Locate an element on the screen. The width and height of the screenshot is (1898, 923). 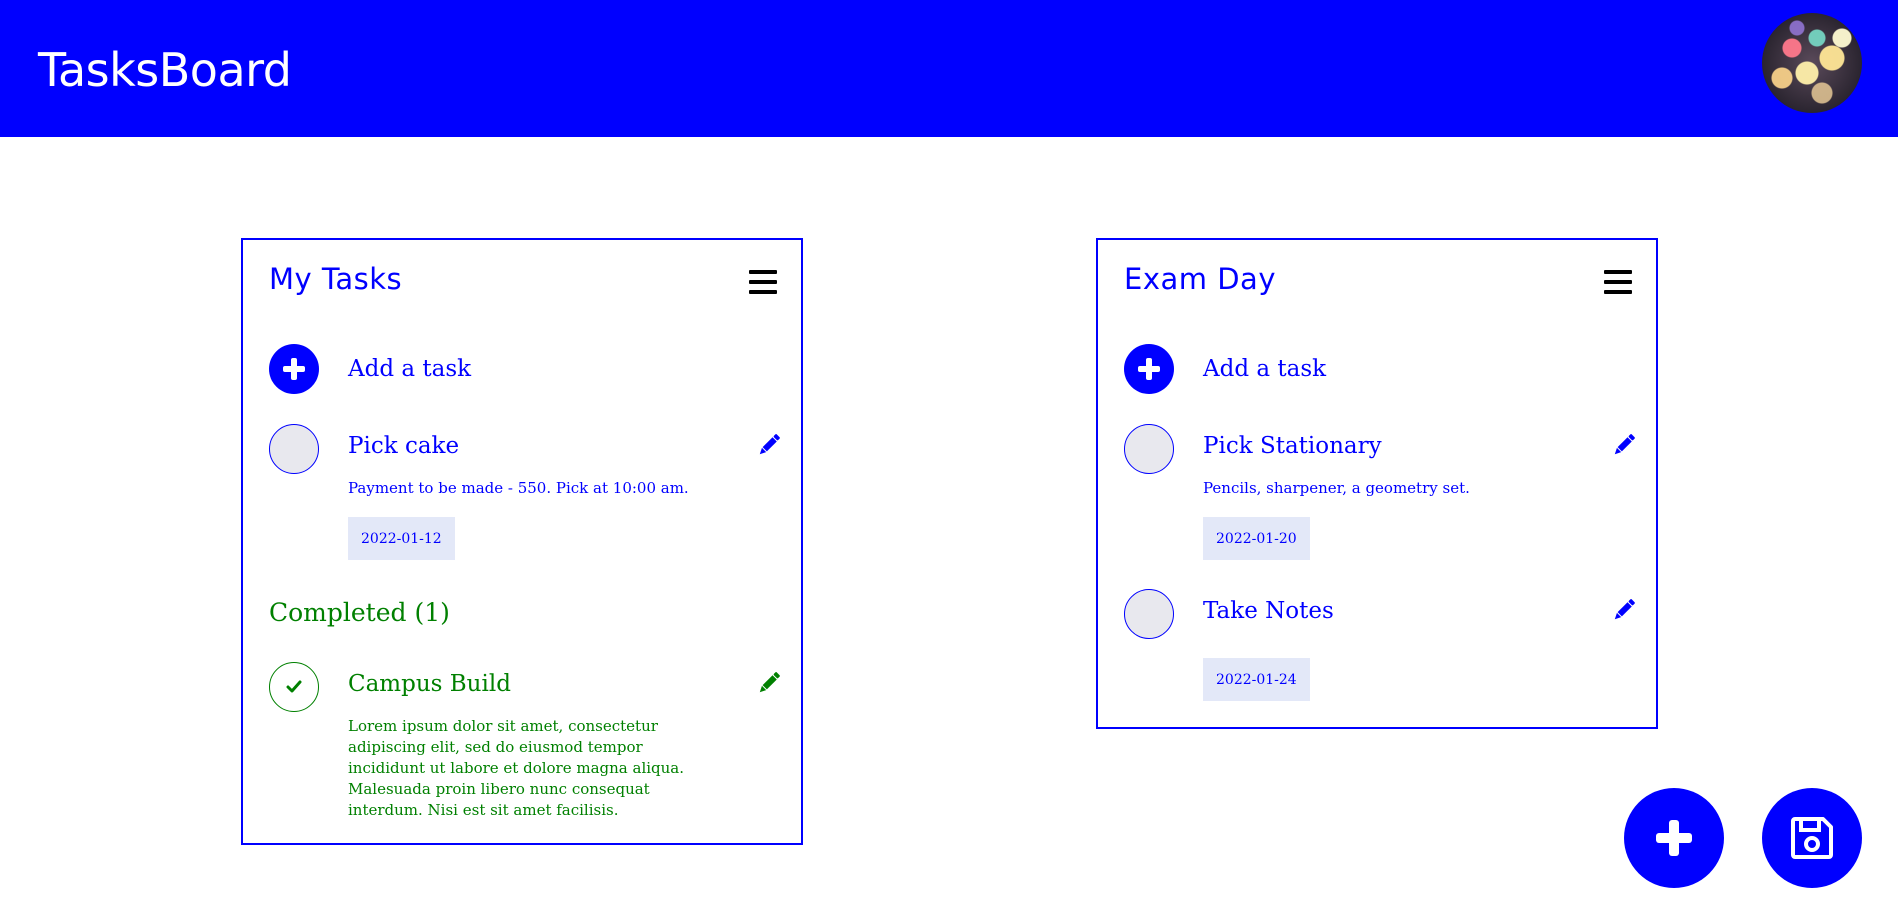
save-button is located at coordinates (1812, 838).